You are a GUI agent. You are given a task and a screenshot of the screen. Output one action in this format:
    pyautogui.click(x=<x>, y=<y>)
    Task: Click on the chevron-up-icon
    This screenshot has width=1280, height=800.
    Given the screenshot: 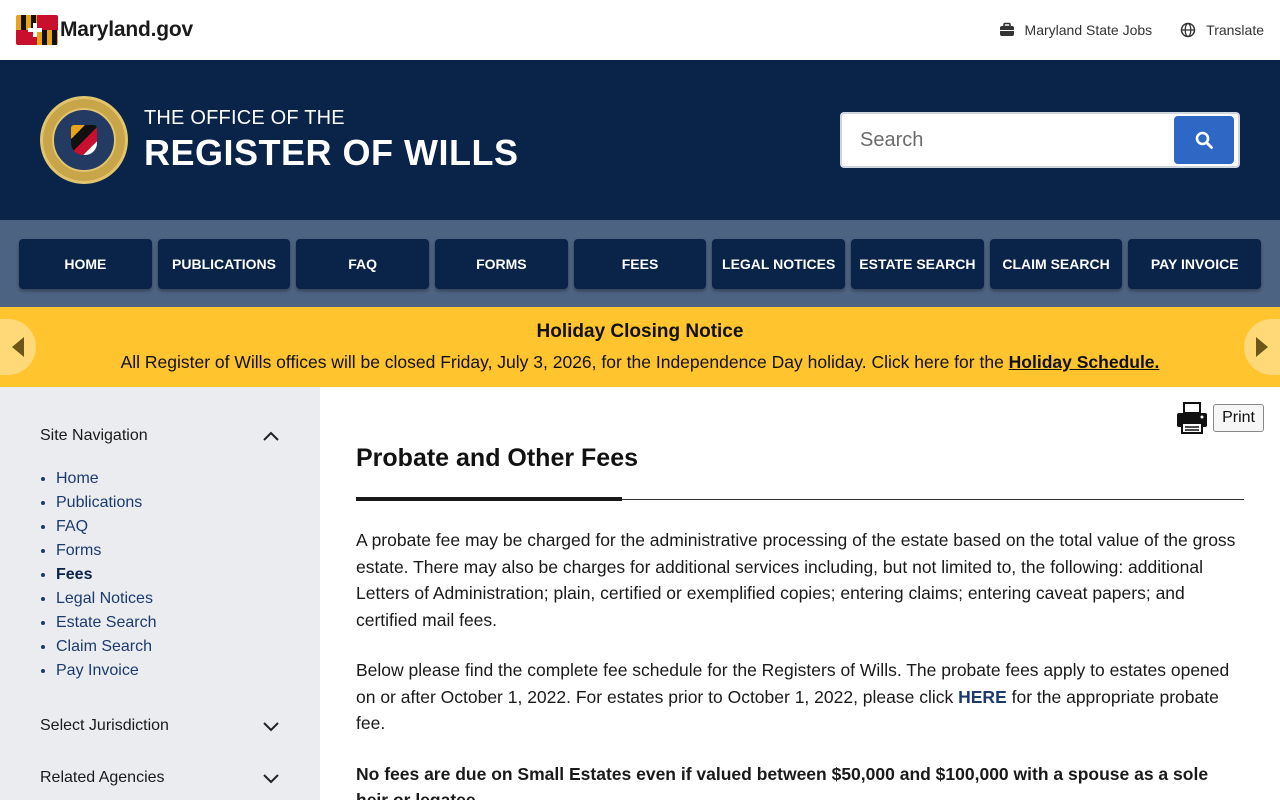 What is the action you would take?
    pyautogui.click(x=271, y=436)
    